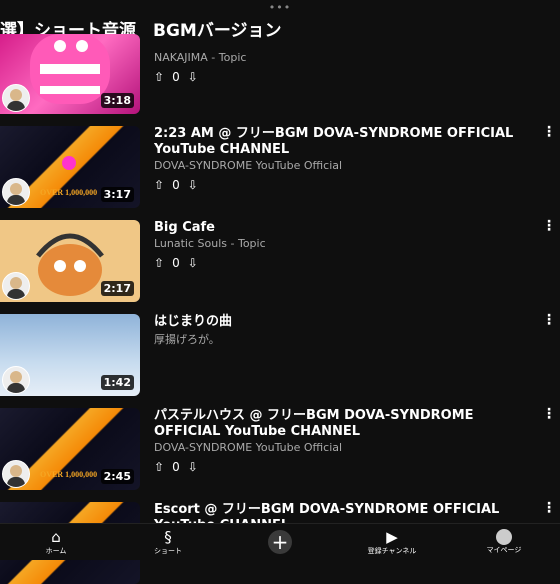  I want to click on nav-label: ホーム, so click(56, 551).